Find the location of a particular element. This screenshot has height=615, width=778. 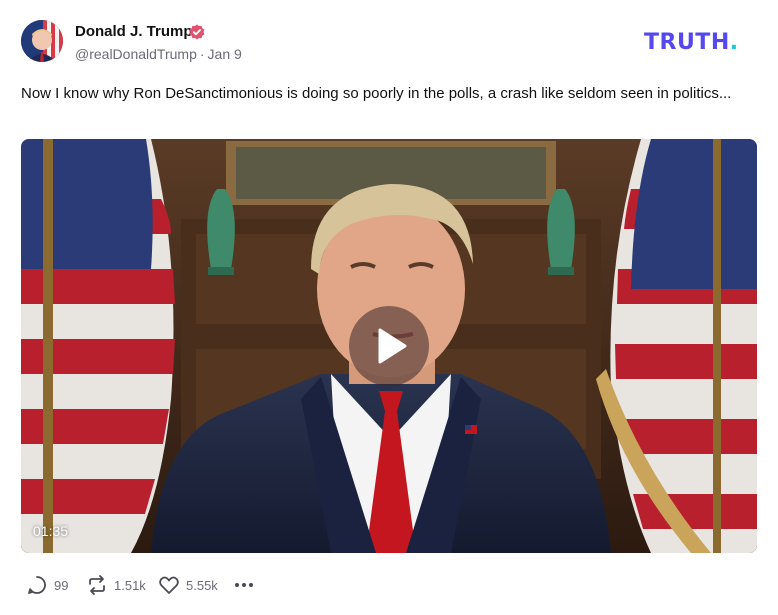

logo-text: TRUTH is located at coordinates (687, 42).